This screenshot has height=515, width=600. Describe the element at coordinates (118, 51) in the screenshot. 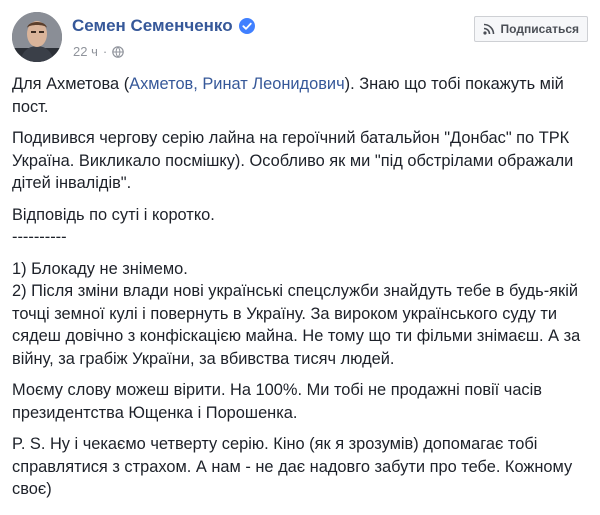

I see `globe-icon` at that location.